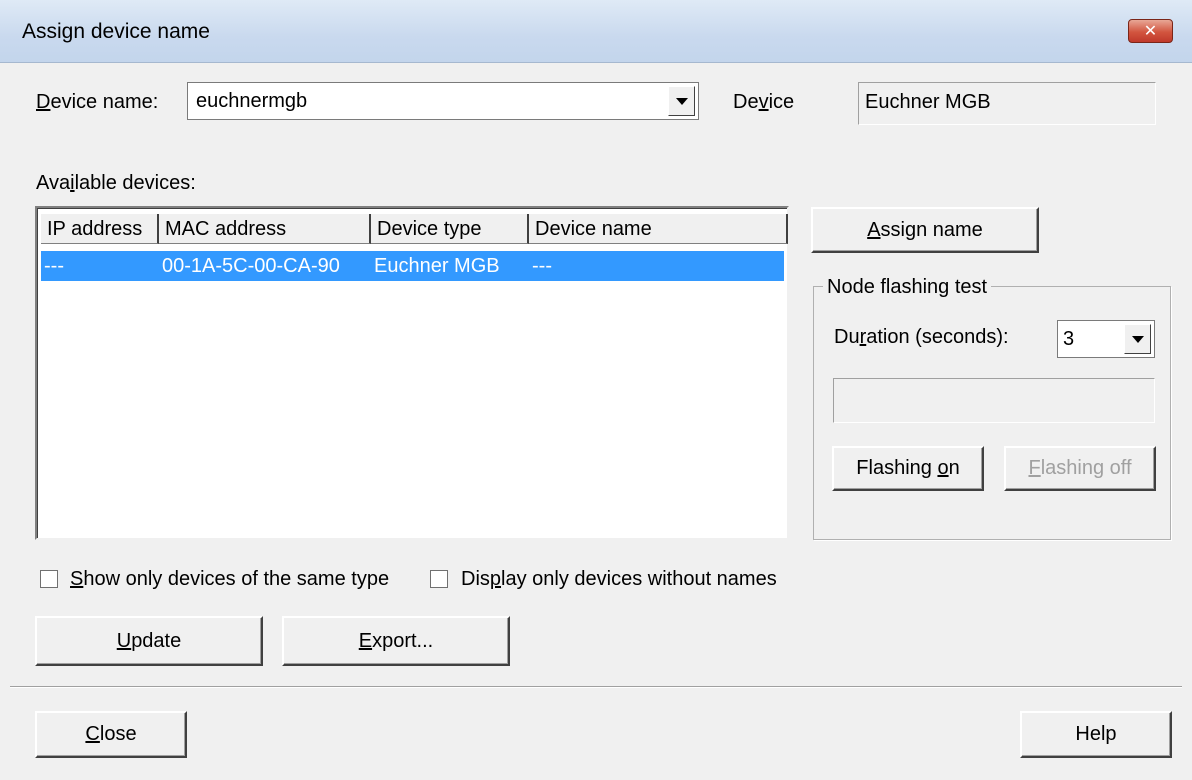  What do you see at coordinates (1096, 734) in the screenshot?
I see `help-button: Help` at bounding box center [1096, 734].